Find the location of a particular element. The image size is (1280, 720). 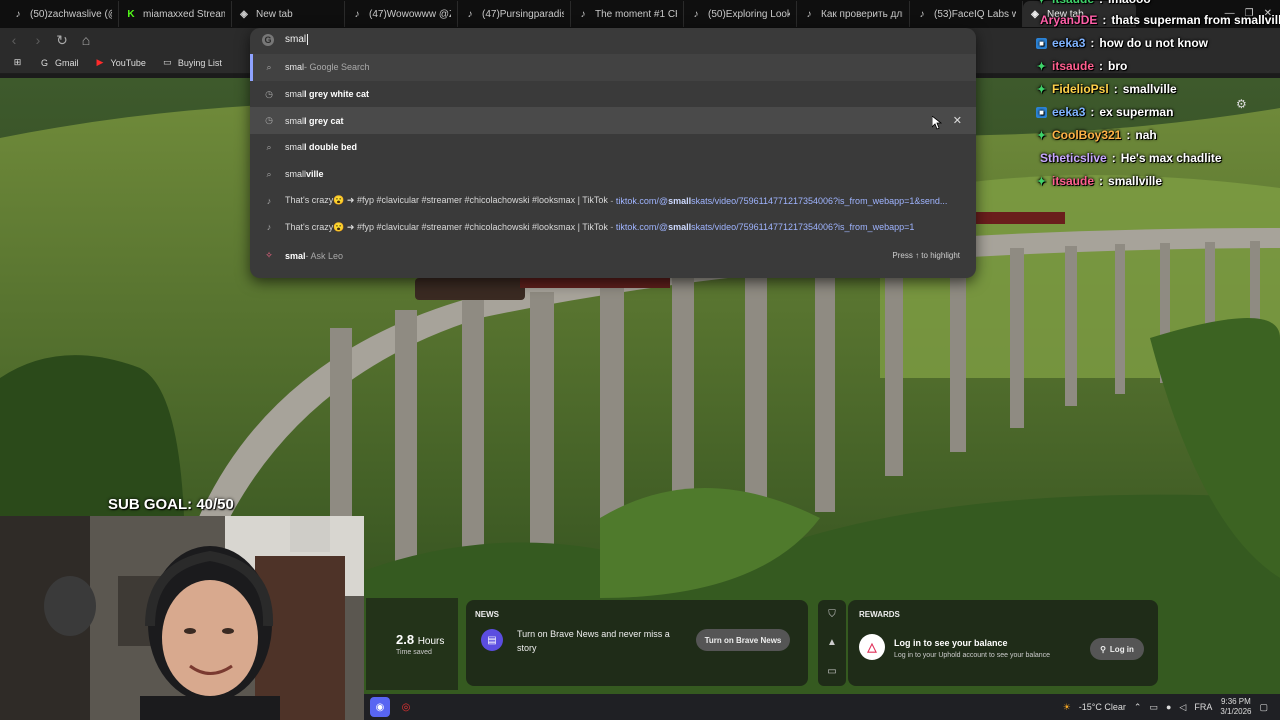

weather-icon: ☀ is located at coordinates (1066, 706).